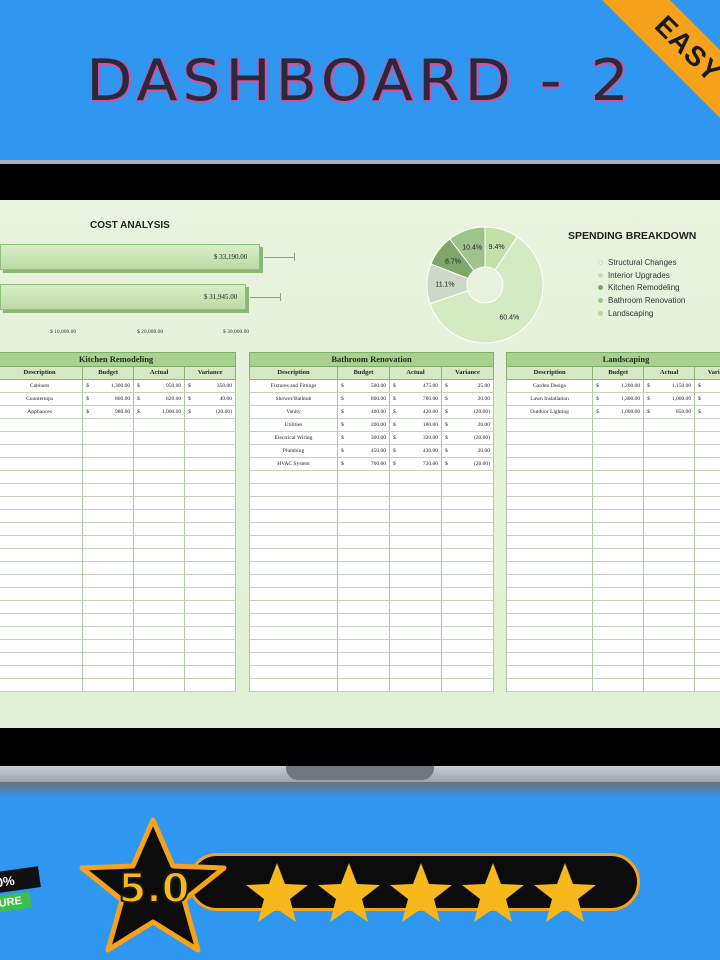  Describe the element at coordinates (619, 399) in the screenshot. I see `cell-budget: $1,300.00` at that location.